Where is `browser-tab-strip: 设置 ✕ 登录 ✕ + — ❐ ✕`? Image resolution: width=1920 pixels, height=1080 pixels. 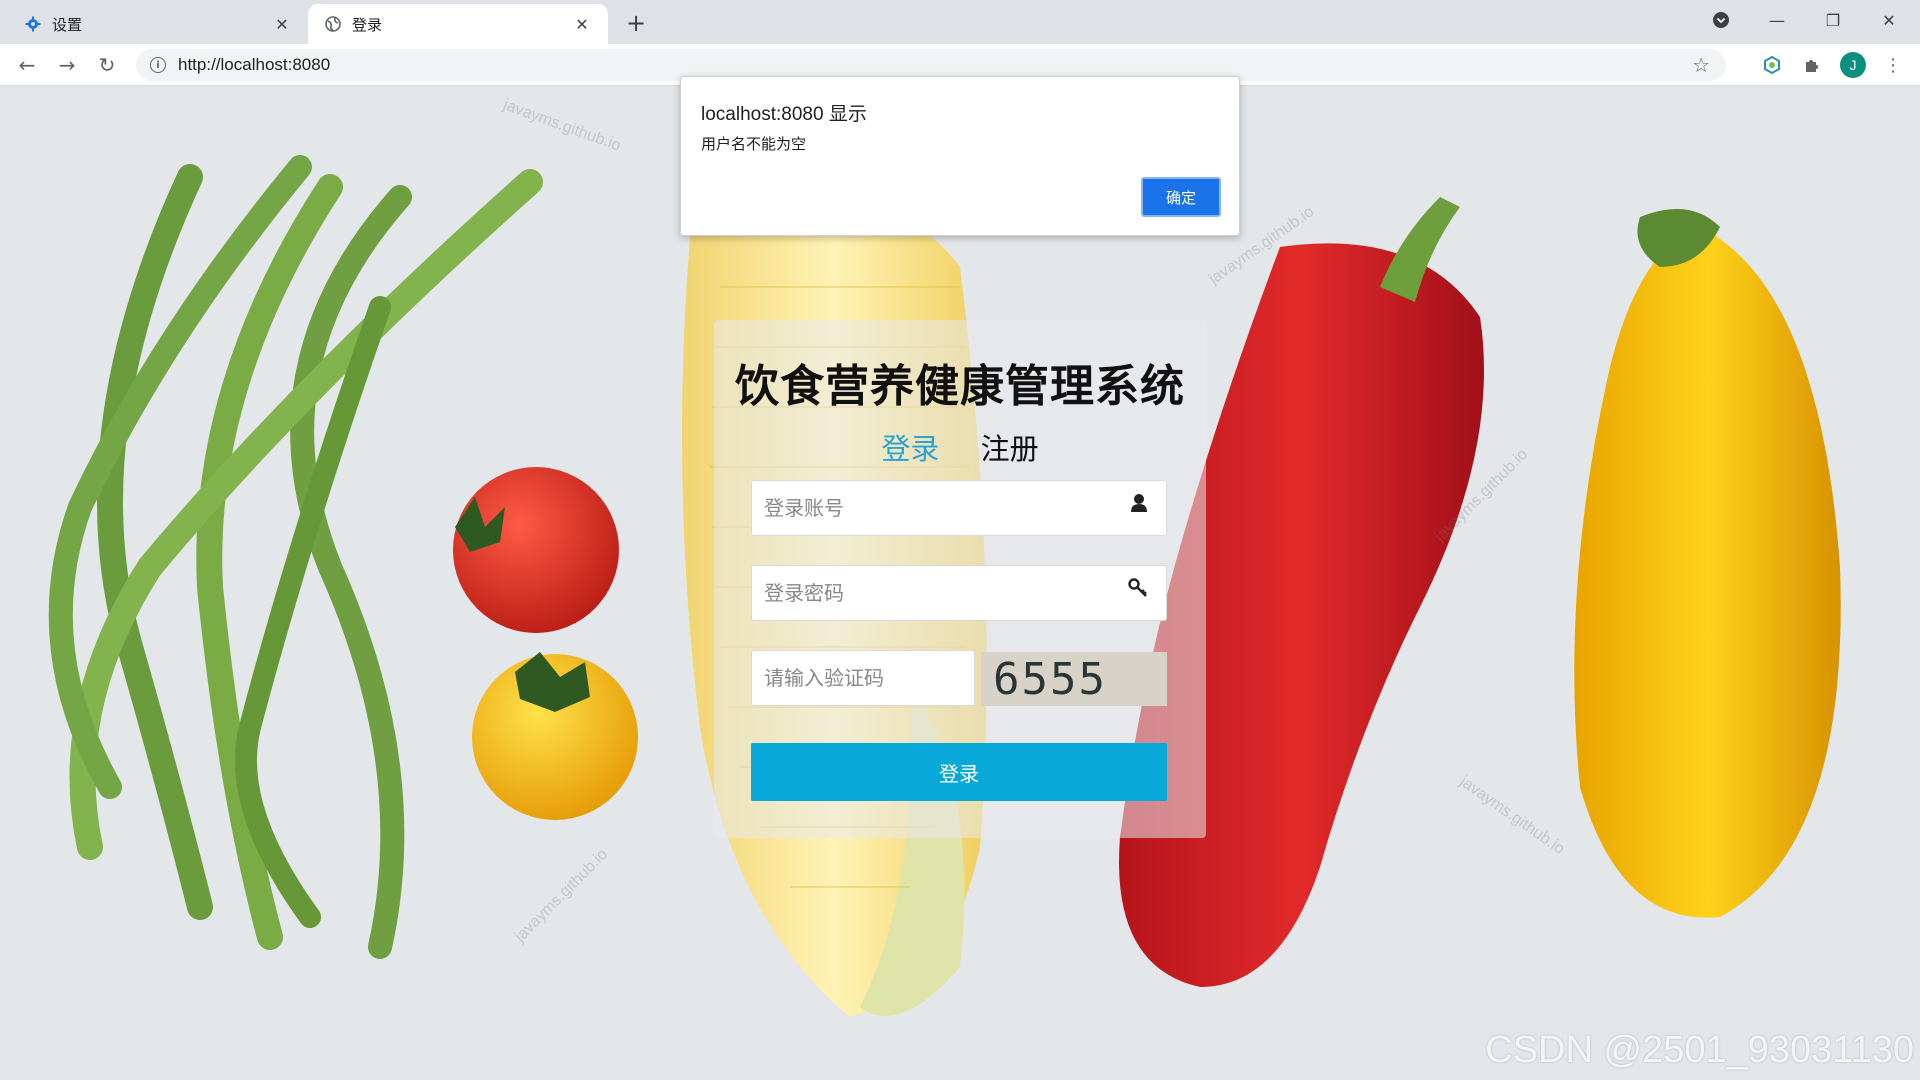 browser-tab-strip: 设置 ✕ 登录 ✕ + — ❐ ✕ is located at coordinates (960, 22).